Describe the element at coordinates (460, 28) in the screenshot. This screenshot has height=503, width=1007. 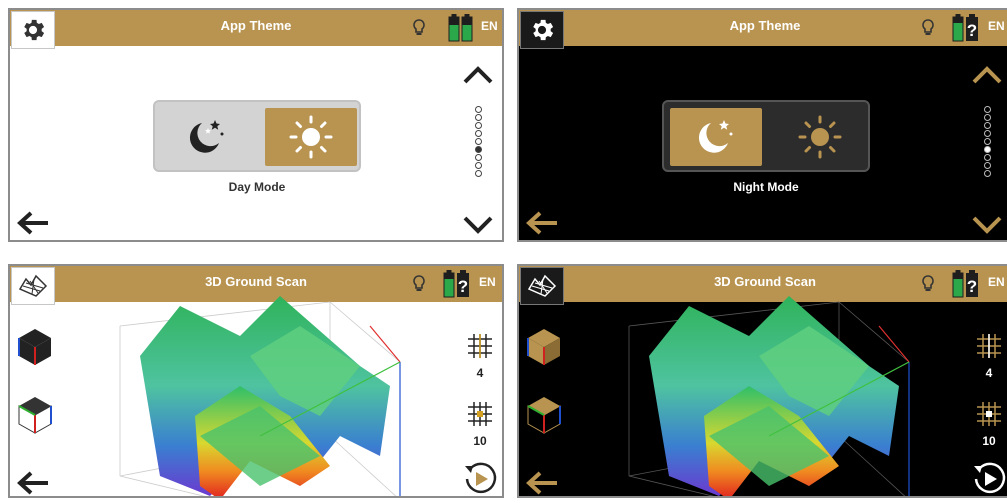
I see `battery-icon` at that location.